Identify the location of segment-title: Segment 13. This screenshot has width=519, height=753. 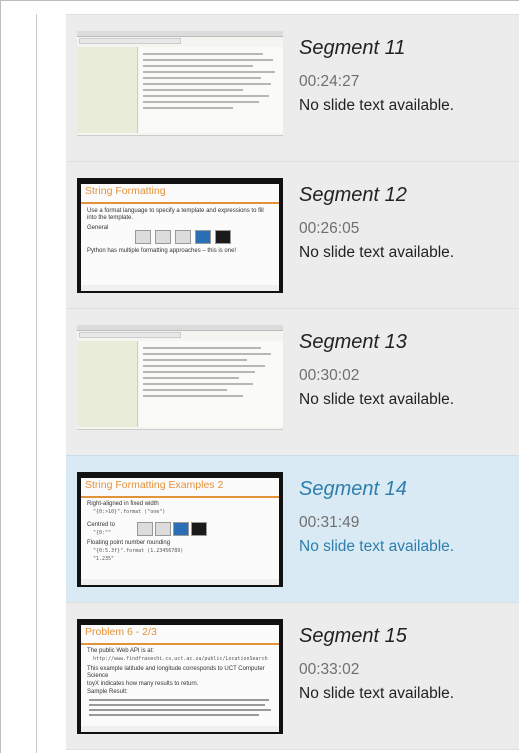
(353, 342).